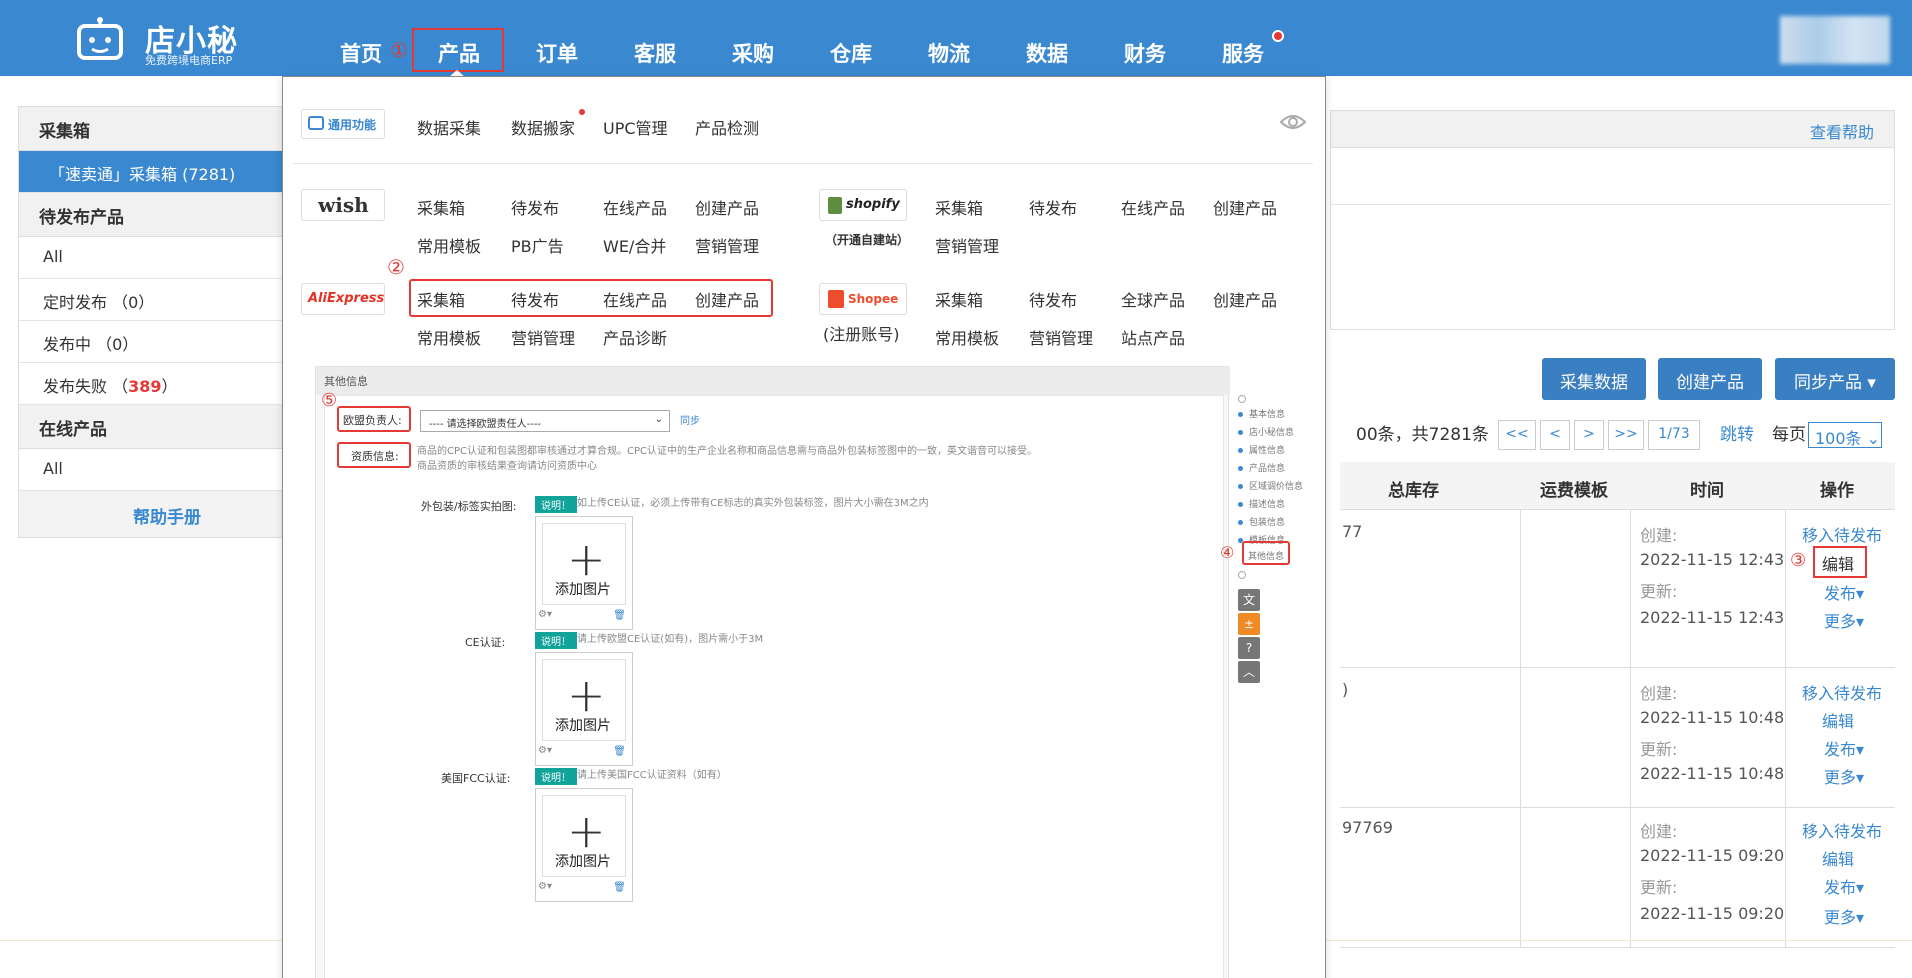 Image resolution: width=1912 pixels, height=978 pixels. I want to click on shopify-pending: 待发布, so click(1053, 207).